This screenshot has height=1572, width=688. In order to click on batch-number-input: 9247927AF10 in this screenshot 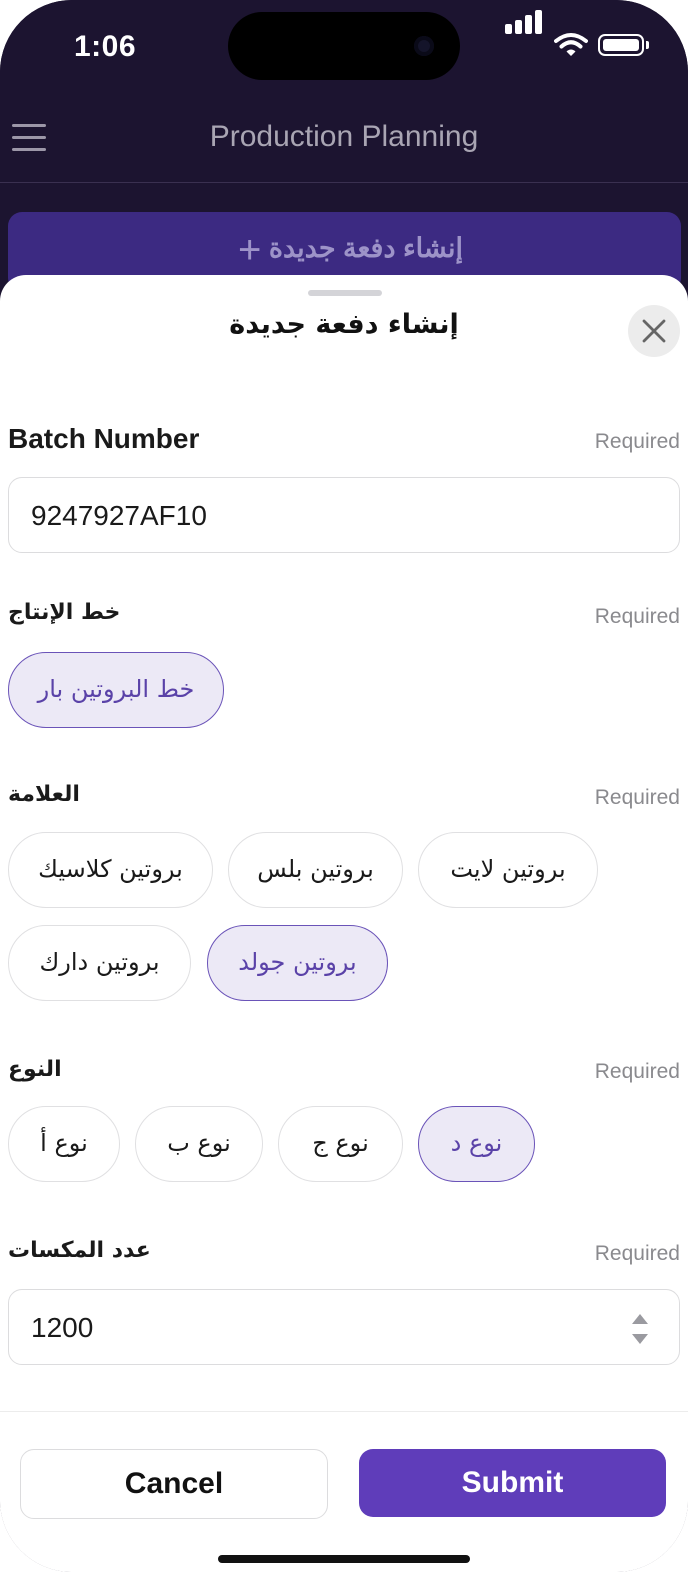, I will do `click(344, 515)`.